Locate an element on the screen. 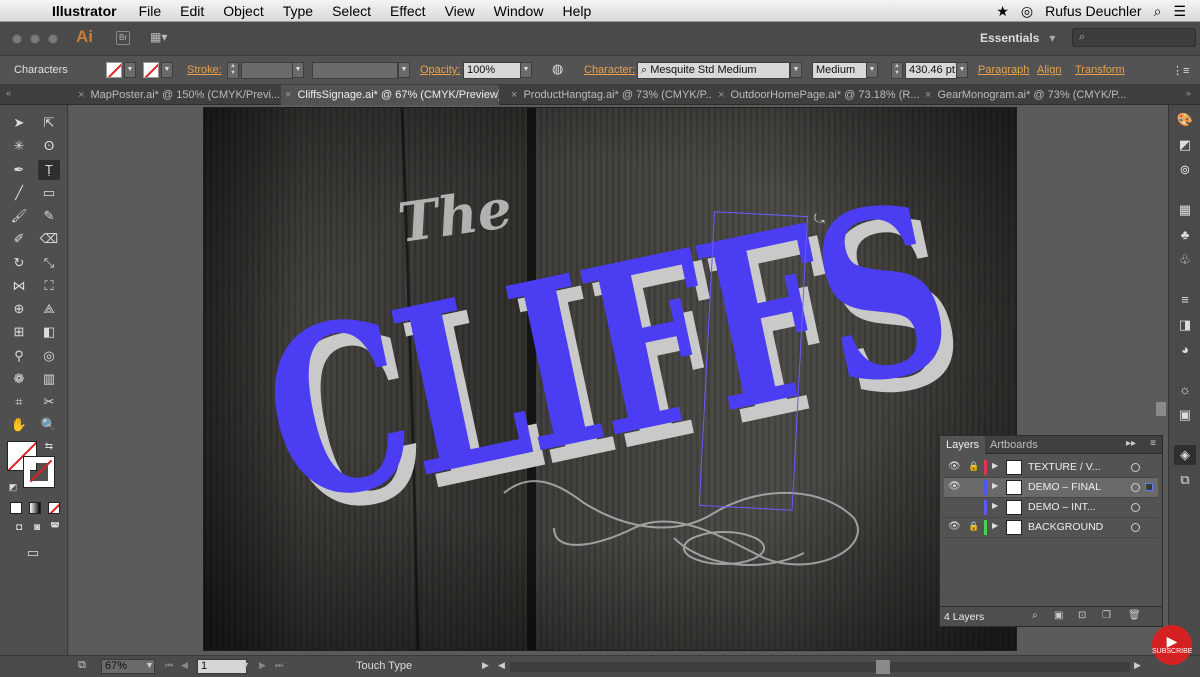  delete-layer-icon: 🗑 is located at coordinates (1134, 615).